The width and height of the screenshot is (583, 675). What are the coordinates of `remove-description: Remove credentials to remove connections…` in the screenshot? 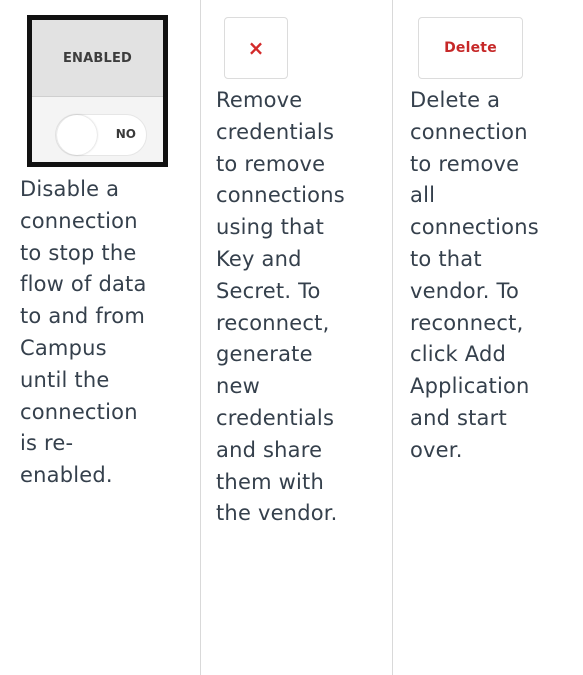 It's located at (280, 307).